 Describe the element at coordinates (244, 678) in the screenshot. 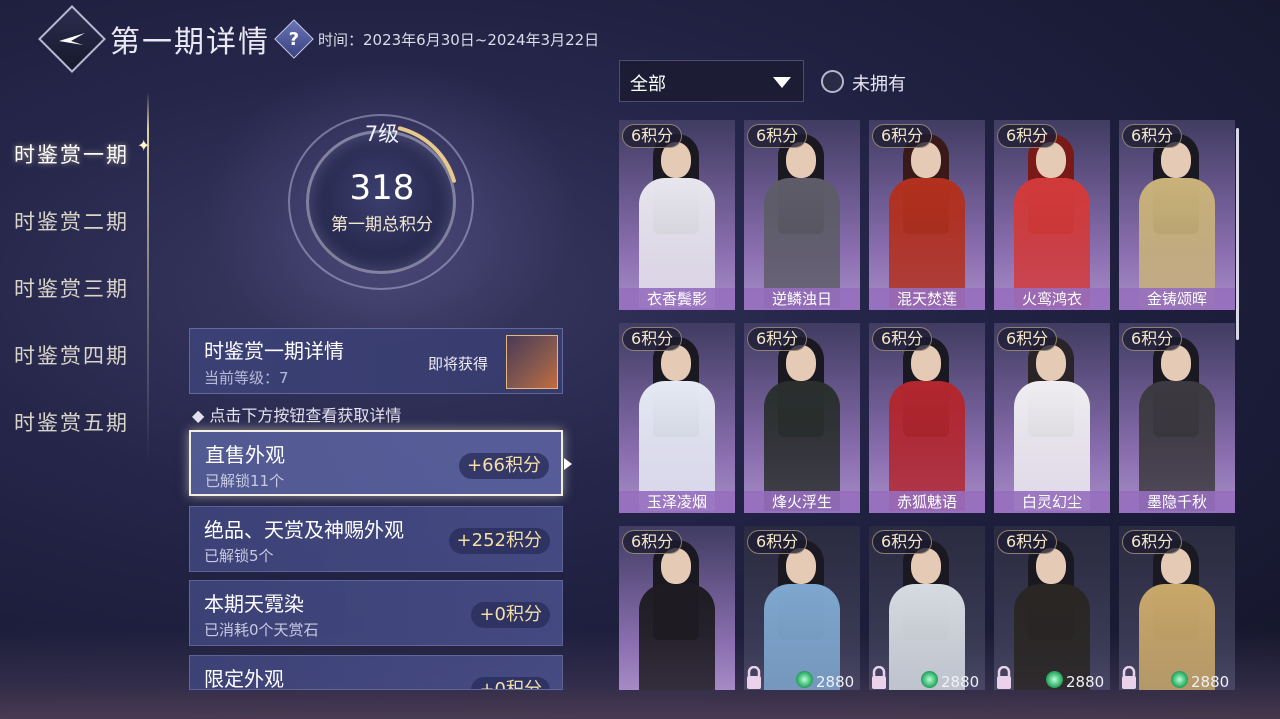

I see `category-title: 限定外观` at that location.